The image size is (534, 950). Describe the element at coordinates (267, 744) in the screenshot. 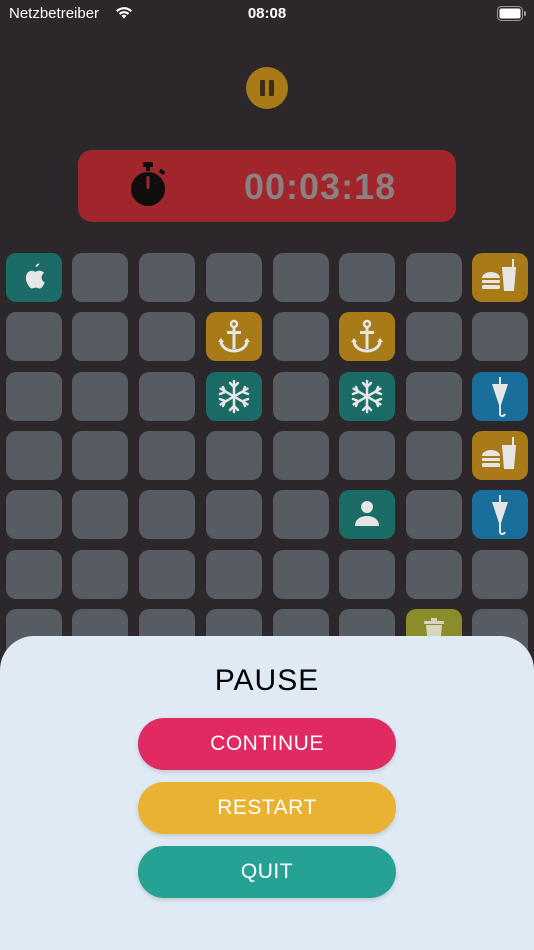

I see `continue-button: CONTINUE` at that location.